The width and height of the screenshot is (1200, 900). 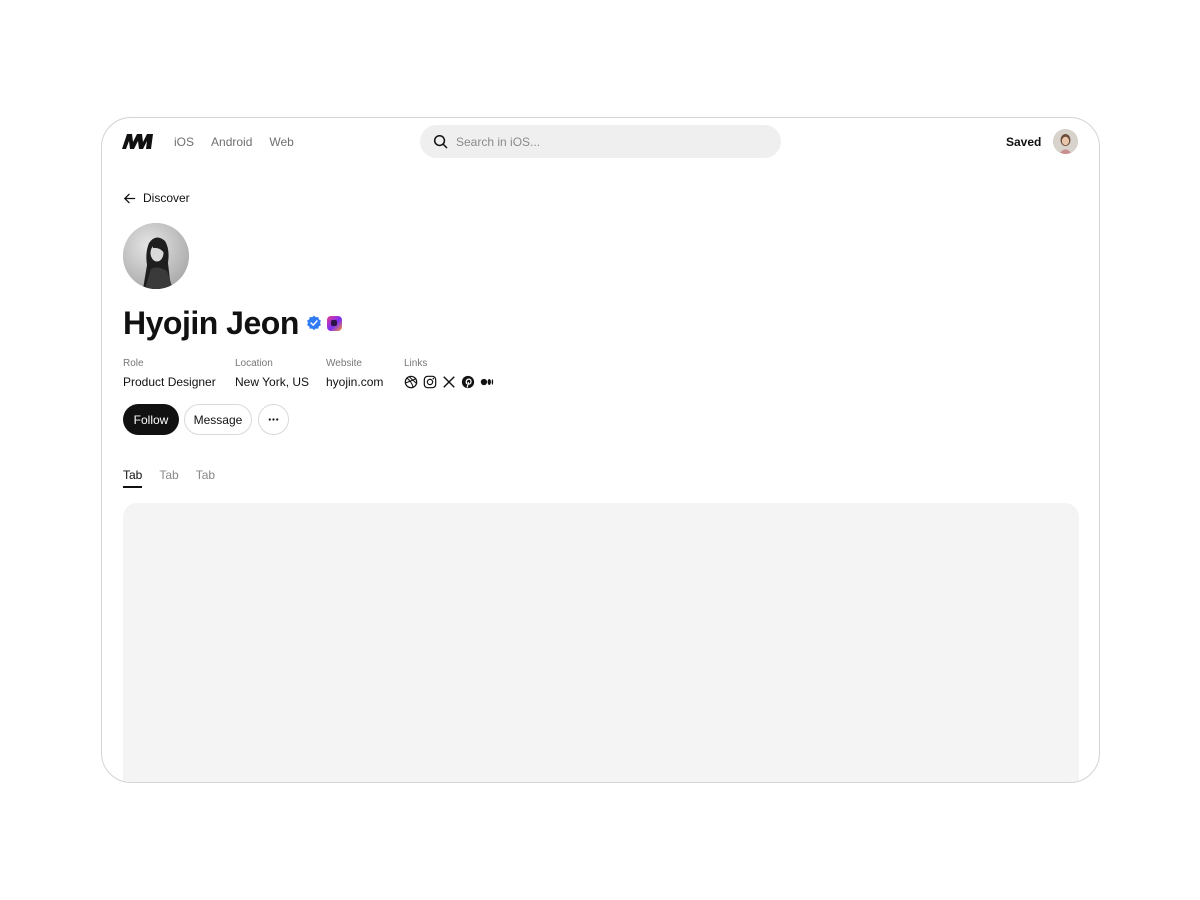 I want to click on links-label: Links, so click(x=416, y=363).